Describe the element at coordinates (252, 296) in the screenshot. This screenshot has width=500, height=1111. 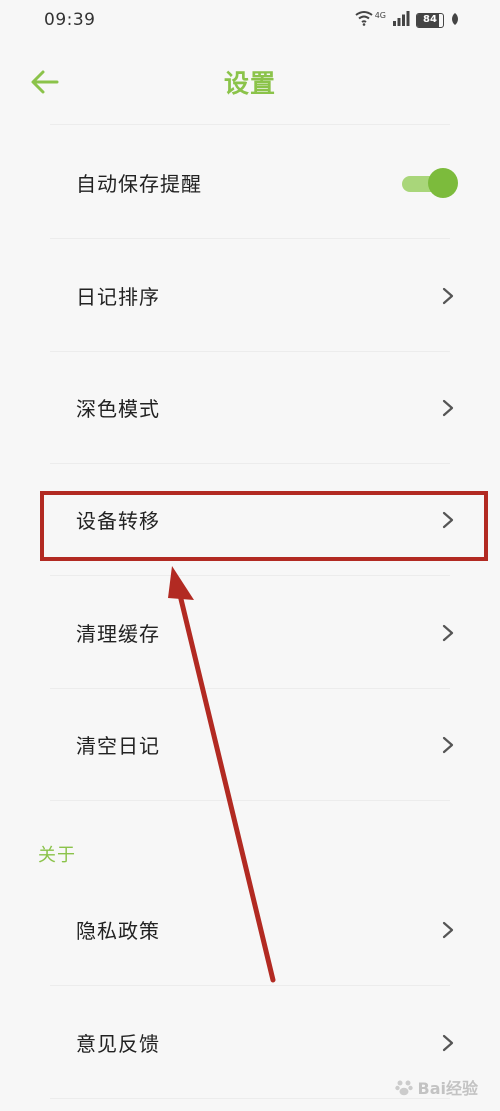
I see `setting-diary-sort: 日记排序` at that location.